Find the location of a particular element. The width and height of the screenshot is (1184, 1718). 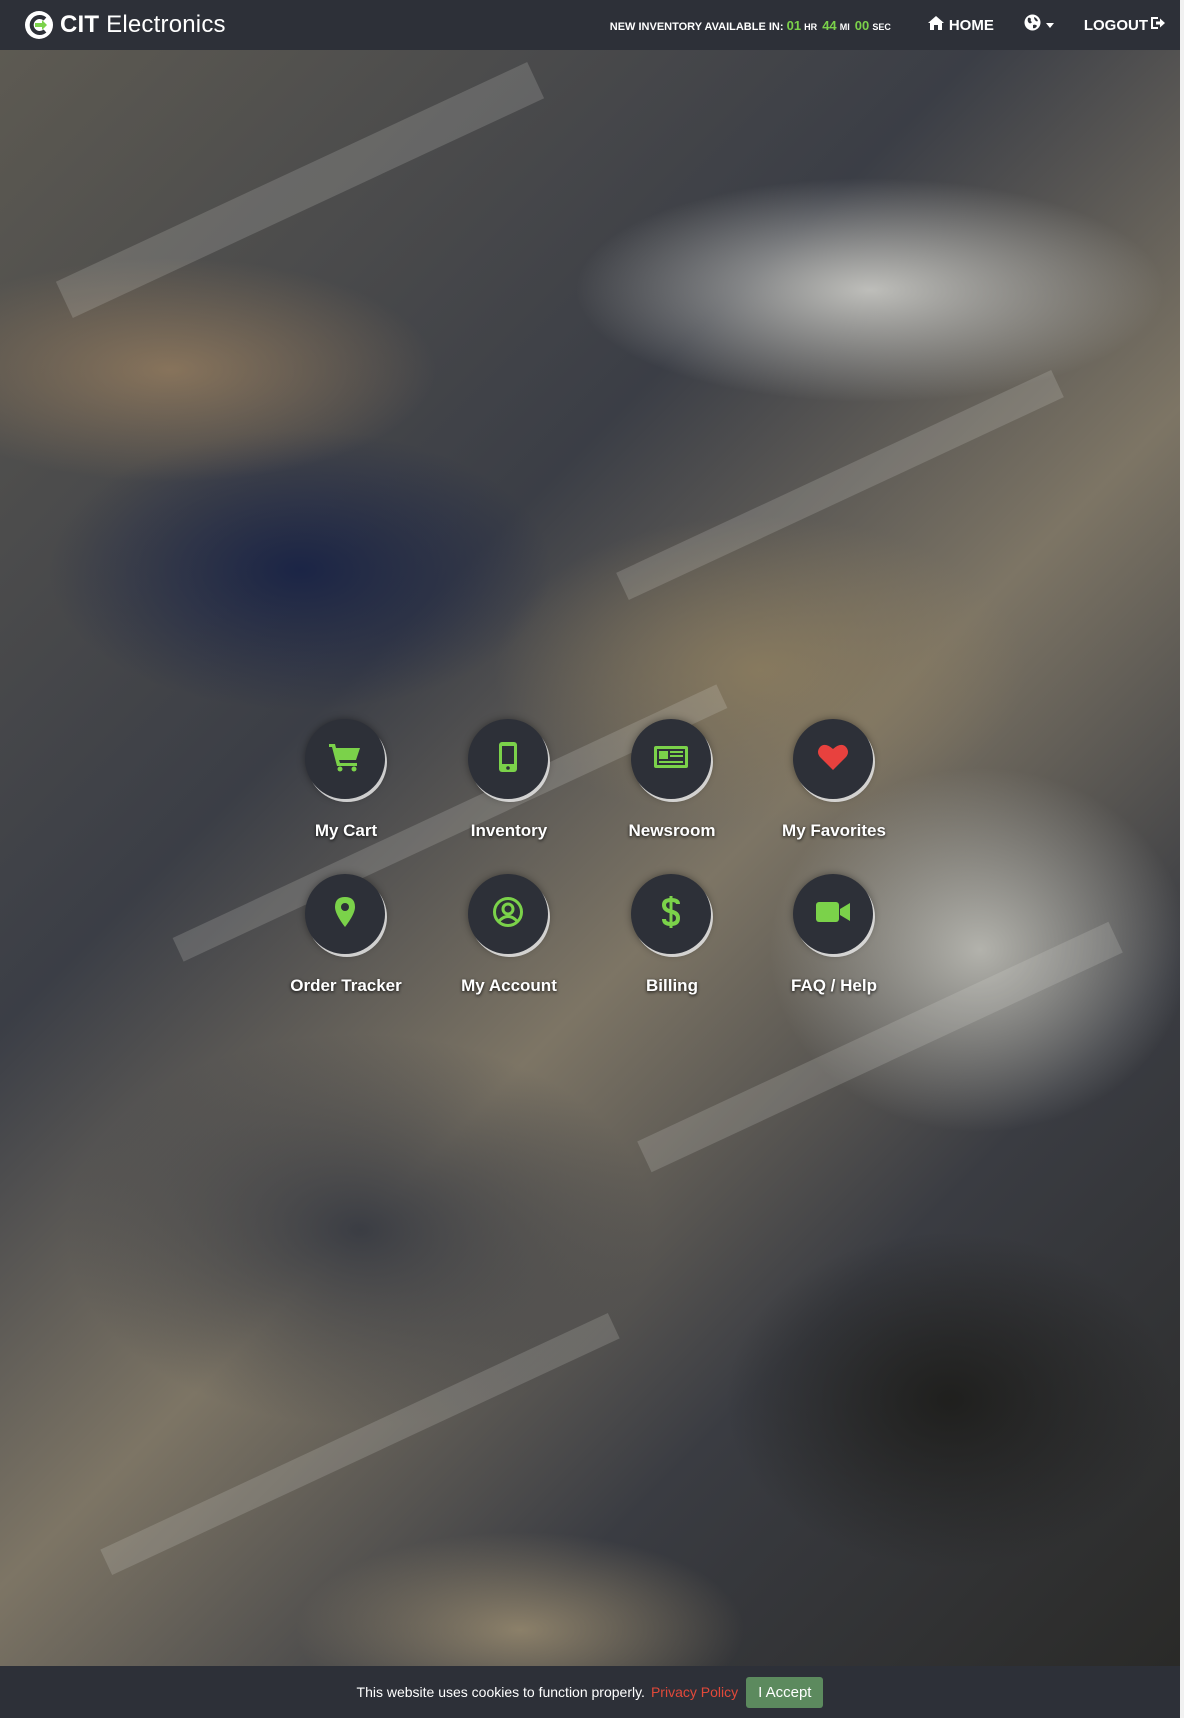

tile-billing: Billing is located at coordinates (672, 944).